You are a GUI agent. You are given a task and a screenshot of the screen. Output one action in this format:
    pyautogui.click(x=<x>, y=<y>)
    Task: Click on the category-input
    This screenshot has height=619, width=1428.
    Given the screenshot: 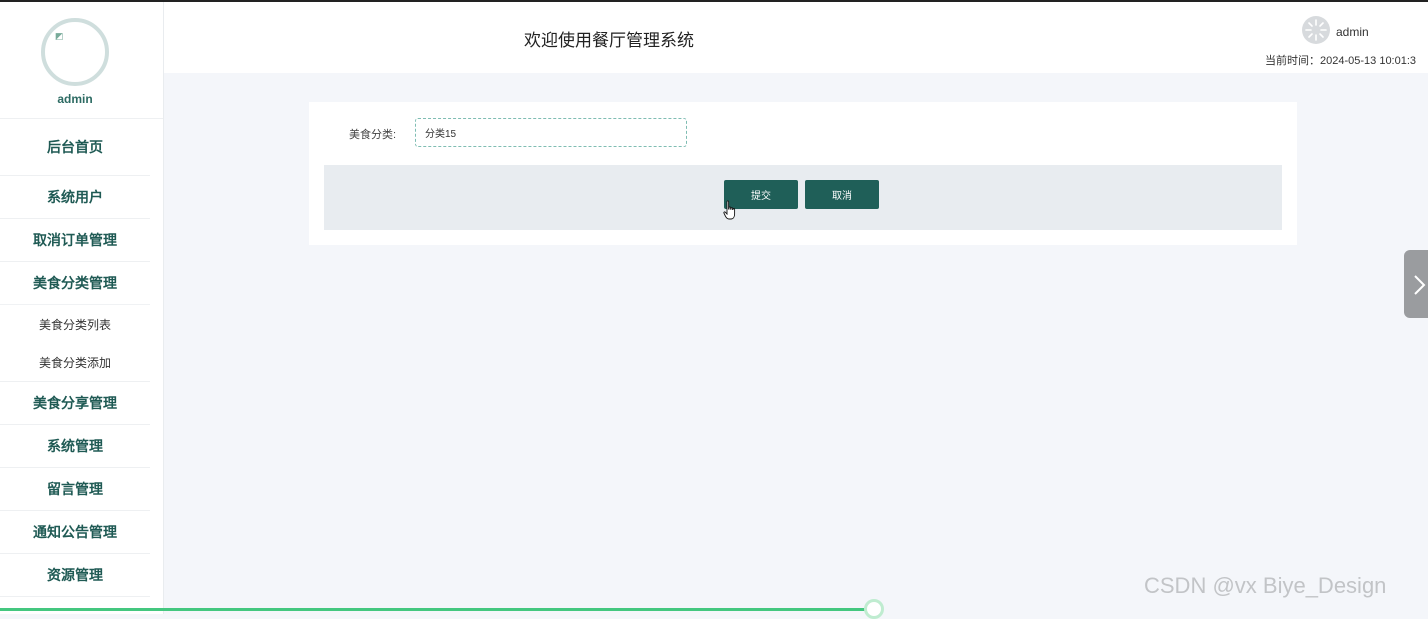 What is the action you would take?
    pyautogui.click(x=551, y=132)
    